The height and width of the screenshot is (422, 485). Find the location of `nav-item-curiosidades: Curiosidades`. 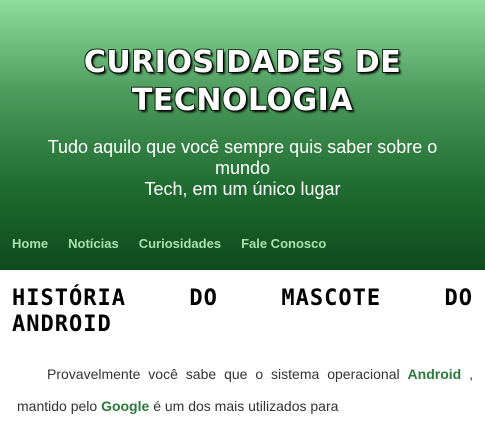

nav-item-curiosidades: Curiosidades is located at coordinates (180, 243).